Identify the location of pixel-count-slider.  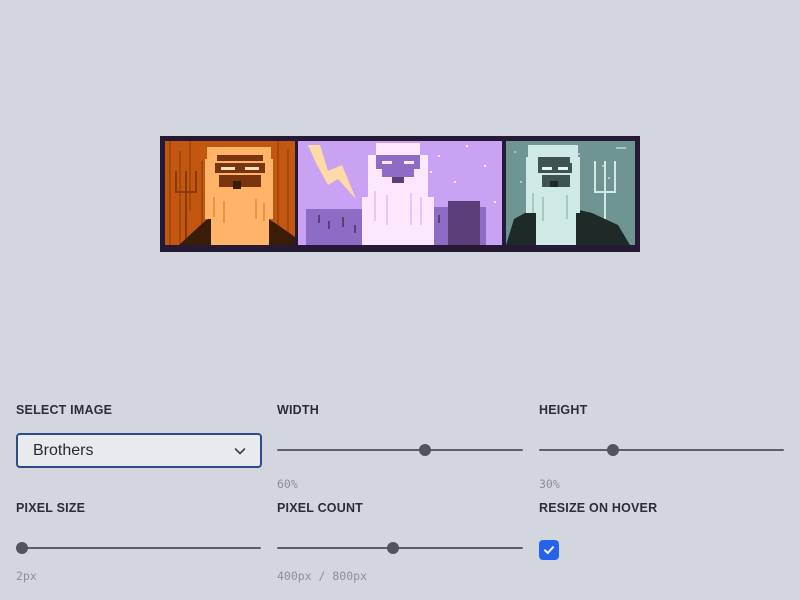
(400, 548).